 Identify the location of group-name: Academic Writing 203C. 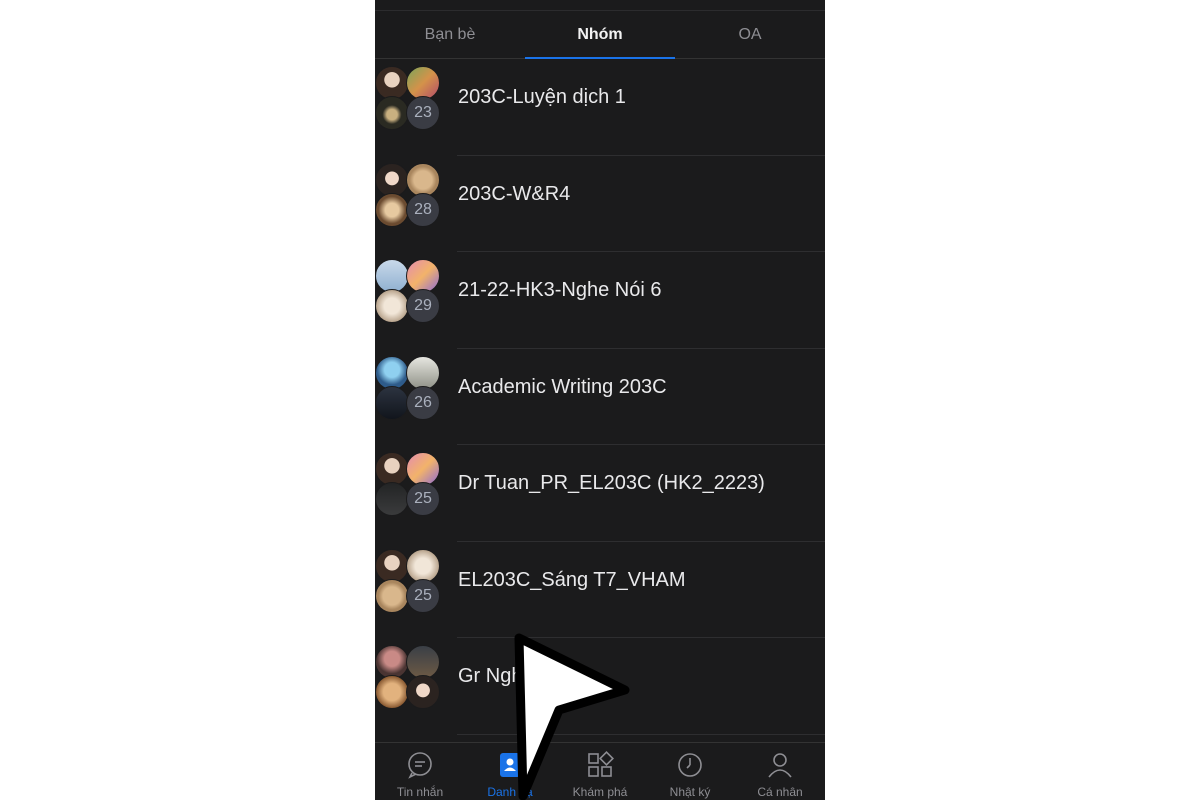
(562, 386).